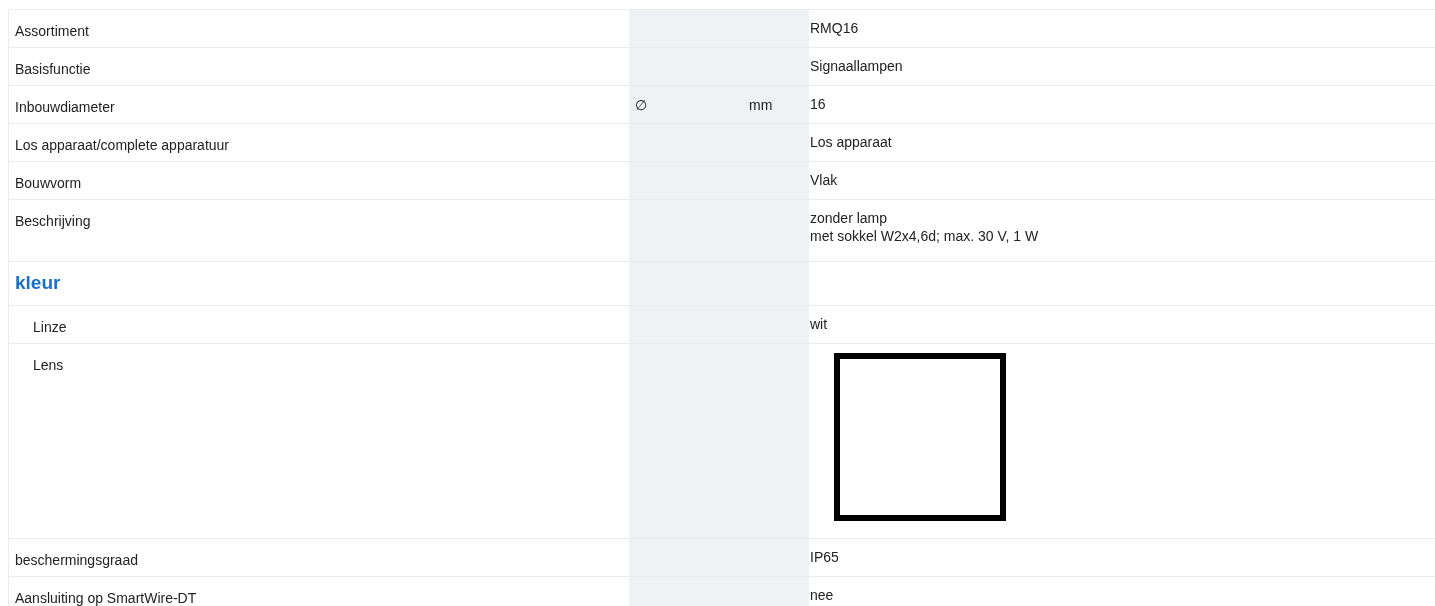 The height and width of the screenshot is (606, 1435). What do you see at coordinates (857, 66) in the screenshot?
I see `property-value: Signaallampen` at bounding box center [857, 66].